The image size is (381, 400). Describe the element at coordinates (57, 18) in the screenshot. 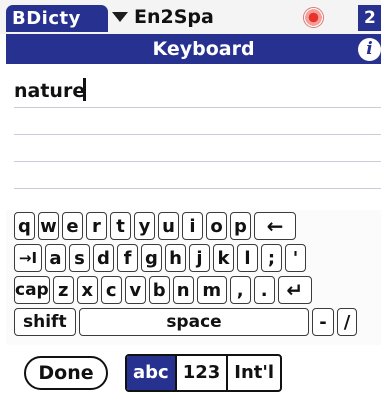

I see `app-title-tab: BDicty` at that location.